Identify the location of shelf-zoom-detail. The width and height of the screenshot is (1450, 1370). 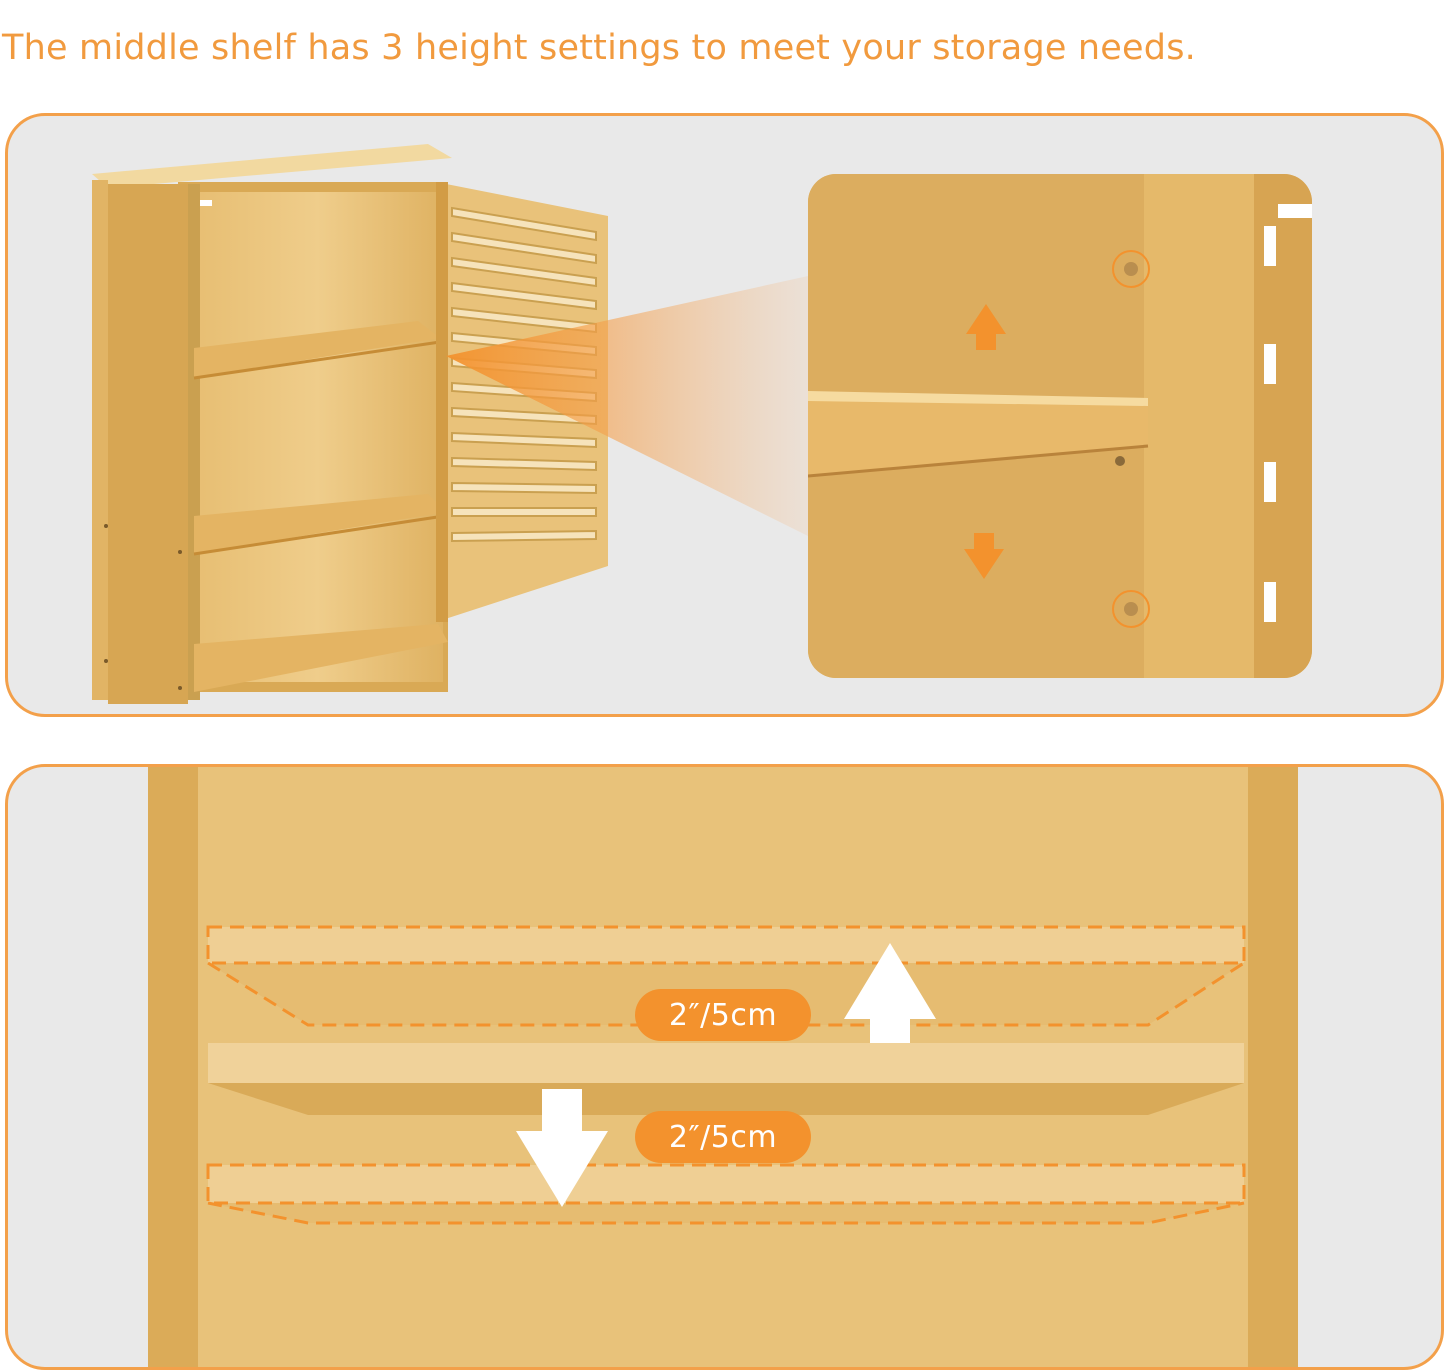
(1060, 426).